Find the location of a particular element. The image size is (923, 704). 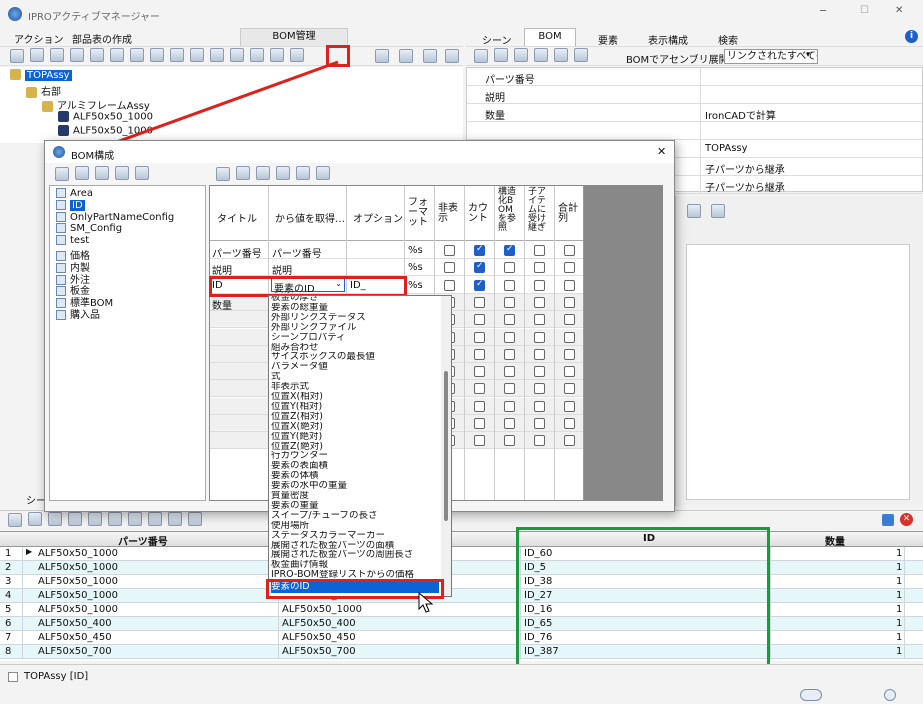

column-row: 説明 説明 %s is located at coordinates (396, 268).